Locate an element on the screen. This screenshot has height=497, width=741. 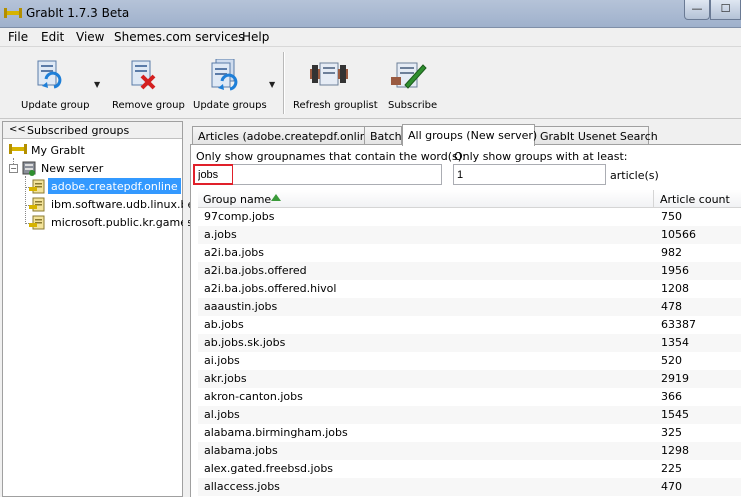
update-group-icon is located at coordinates (49, 76).